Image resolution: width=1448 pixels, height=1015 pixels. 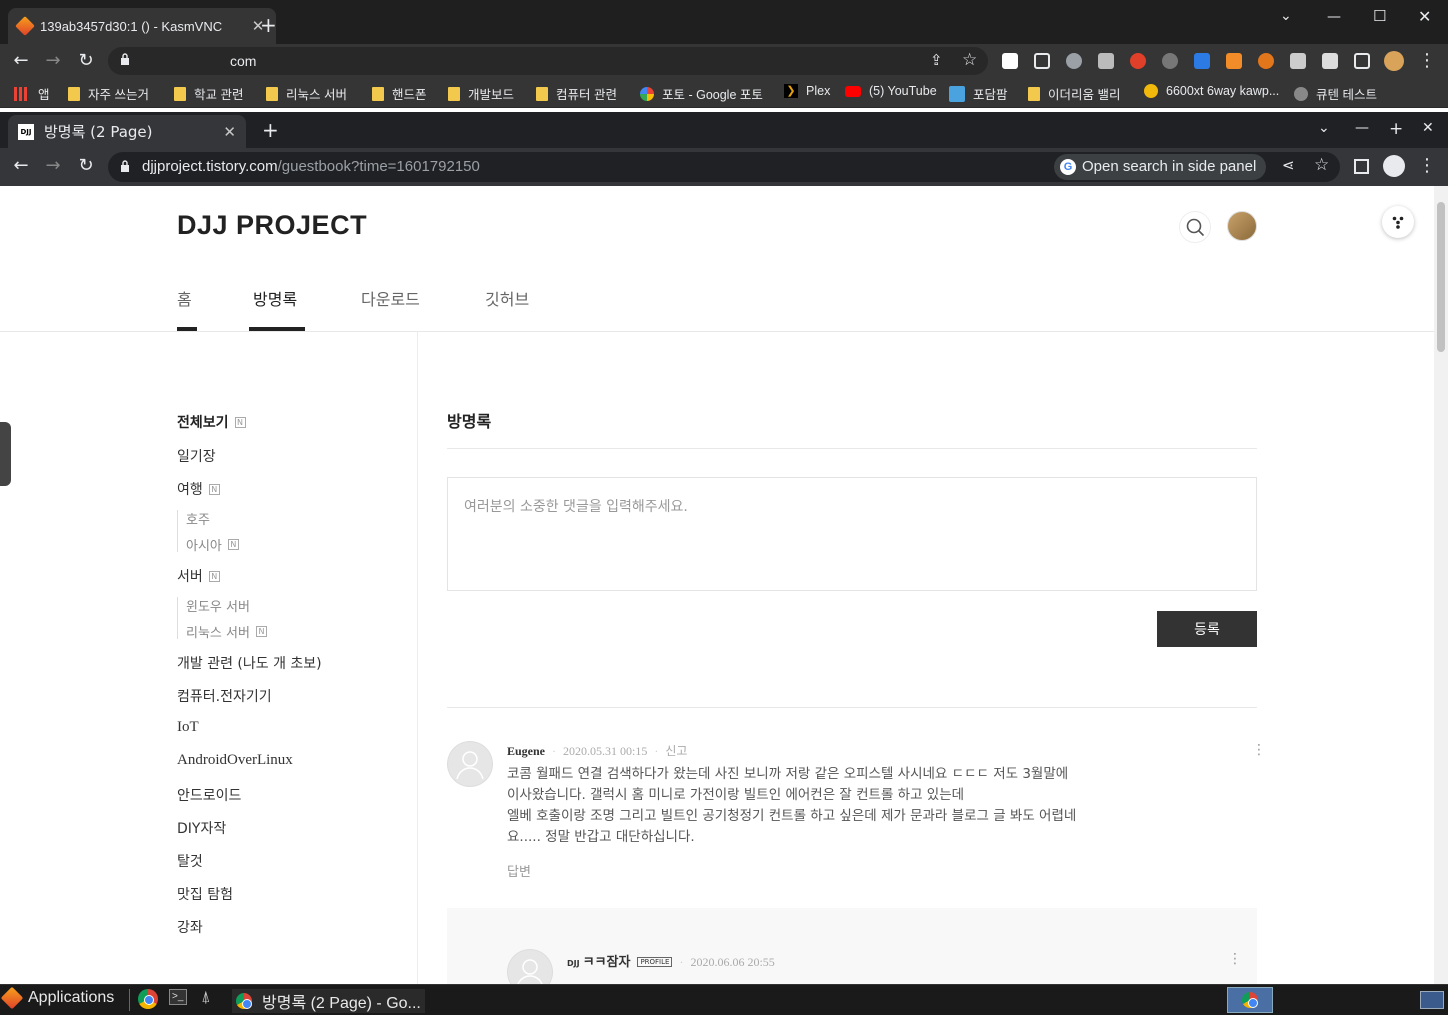 I want to click on share-icon: ⋖, so click(x=1288, y=165).